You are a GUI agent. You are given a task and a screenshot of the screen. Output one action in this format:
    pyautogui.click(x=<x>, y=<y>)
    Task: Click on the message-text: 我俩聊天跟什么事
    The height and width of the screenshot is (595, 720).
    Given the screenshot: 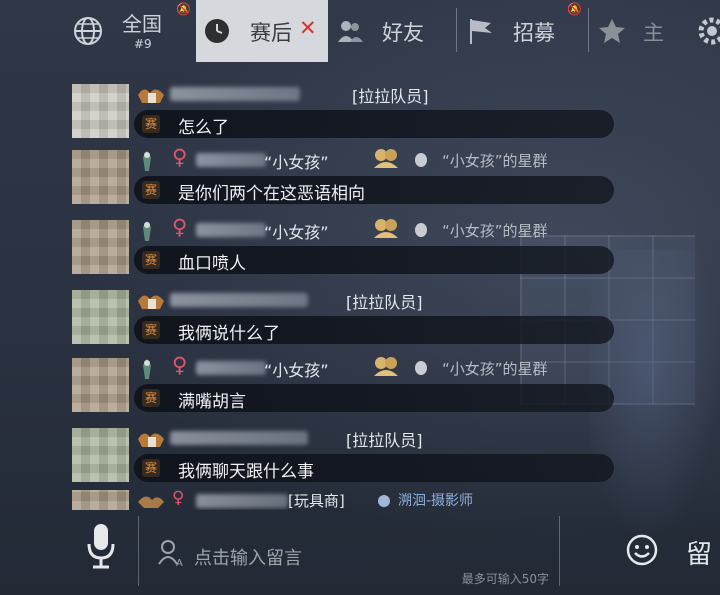 What is the action you would take?
    pyautogui.click(x=246, y=472)
    